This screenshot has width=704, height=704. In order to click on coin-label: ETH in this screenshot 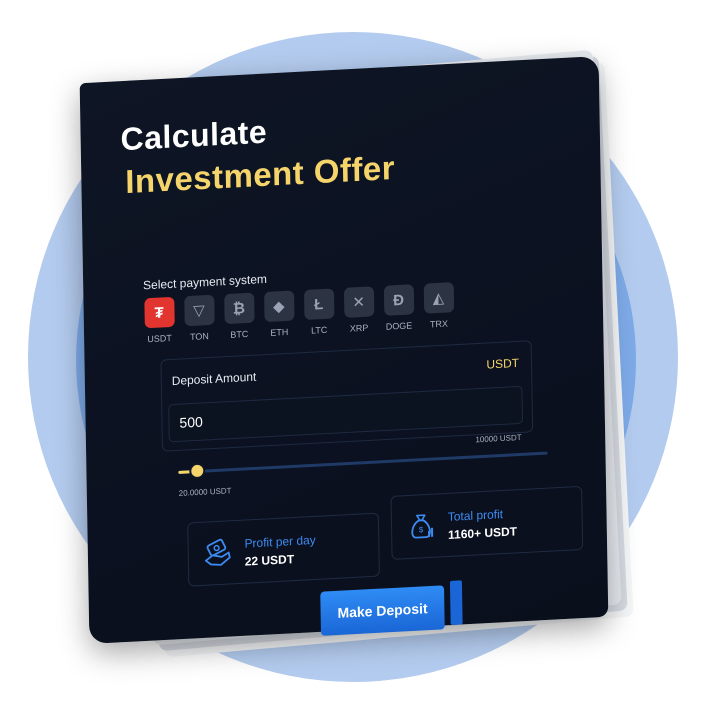, I will do `click(279, 332)`.